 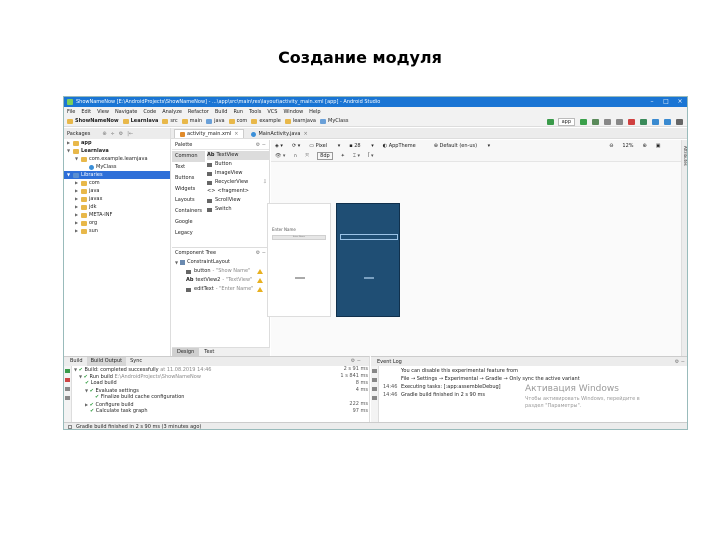 What do you see at coordinates (371, 156) in the screenshot?
I see `align-icon: Ī ▾` at bounding box center [371, 156].